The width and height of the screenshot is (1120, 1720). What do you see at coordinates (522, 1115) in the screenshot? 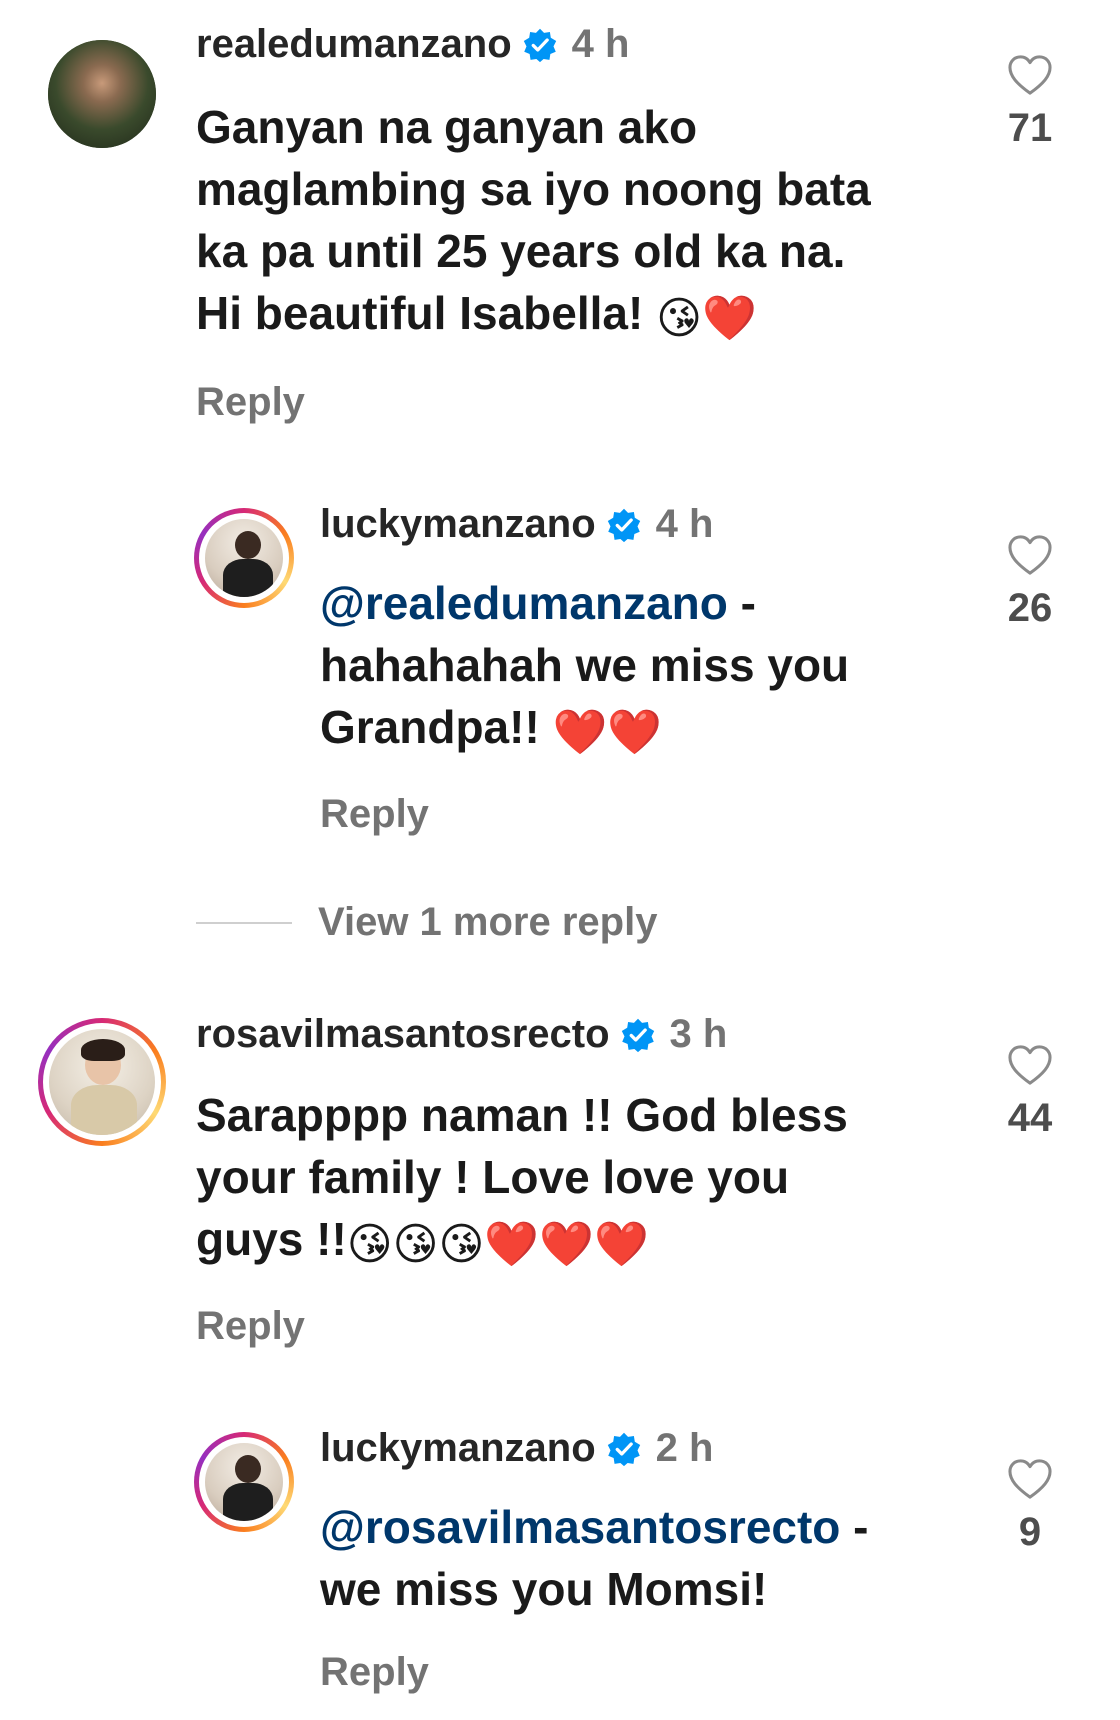
I see `comment-line: Sarapppp naman !! God bless` at bounding box center [522, 1115].